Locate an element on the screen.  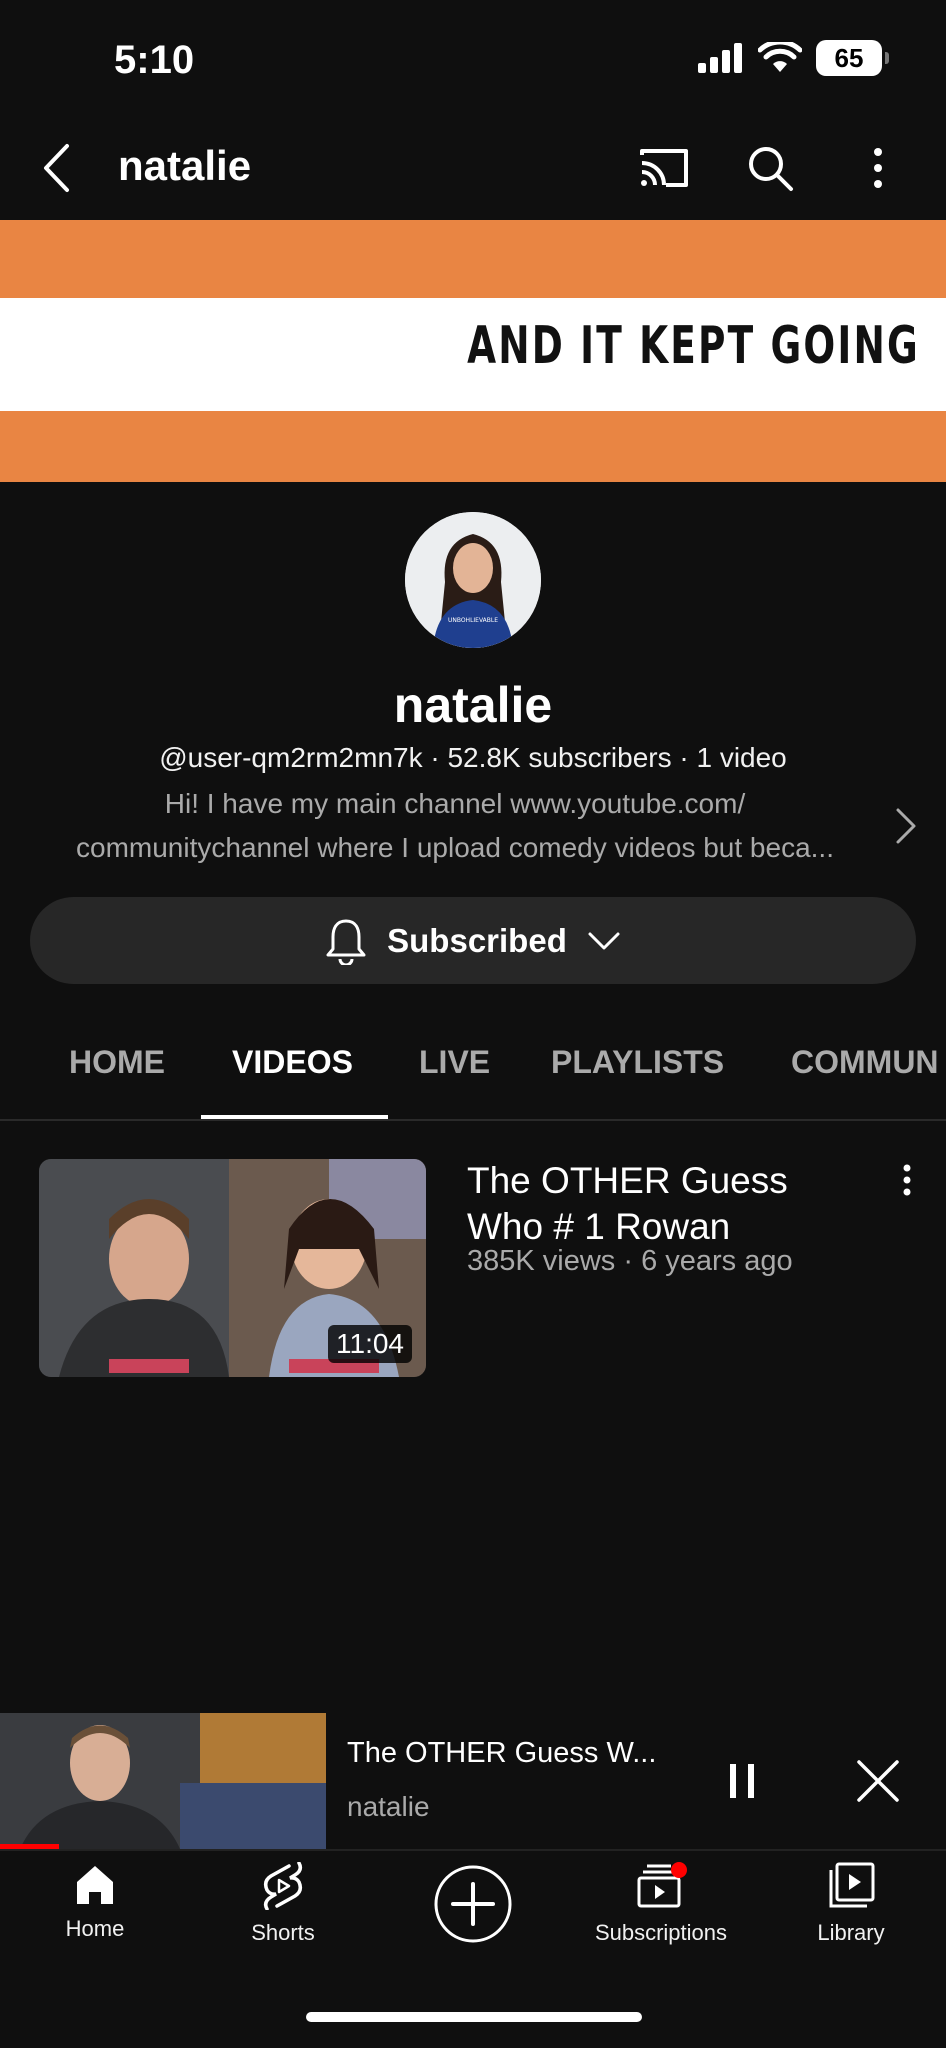
video-more-button is located at coordinates (907, 1182).